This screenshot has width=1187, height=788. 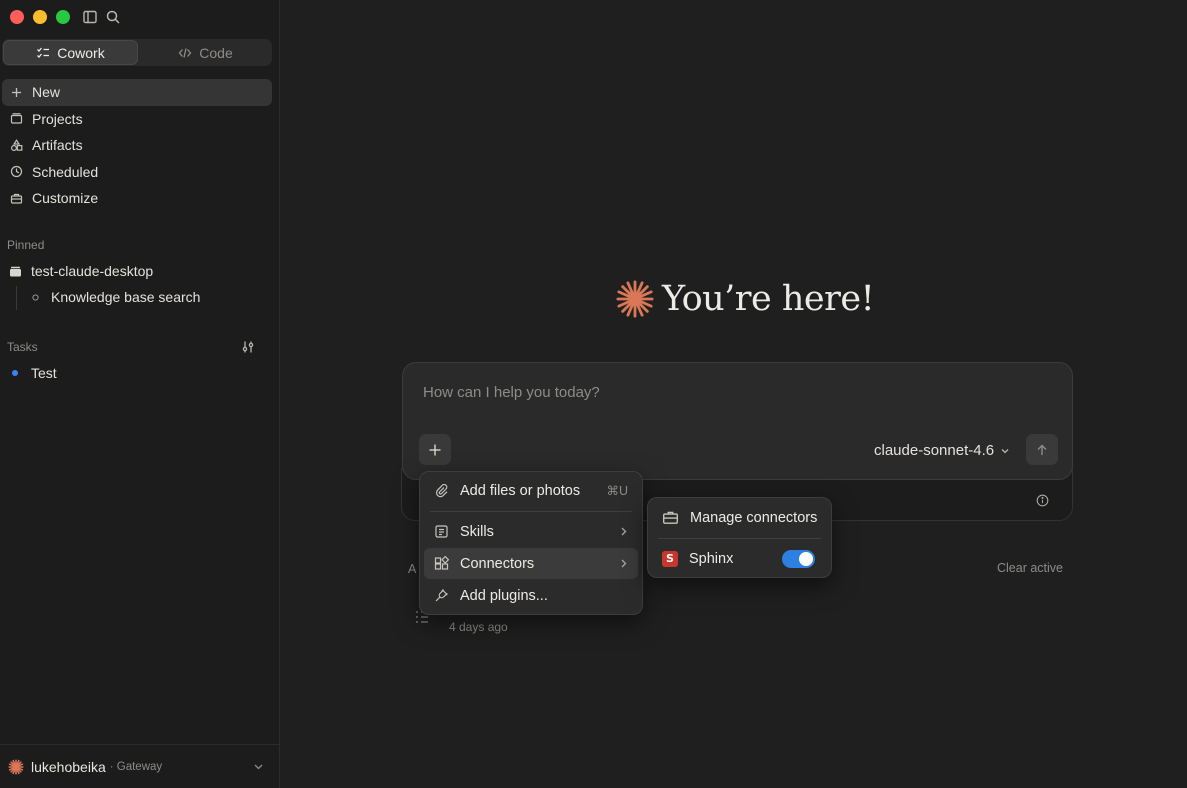 What do you see at coordinates (1042, 500) in the screenshot?
I see `info-icon` at bounding box center [1042, 500].